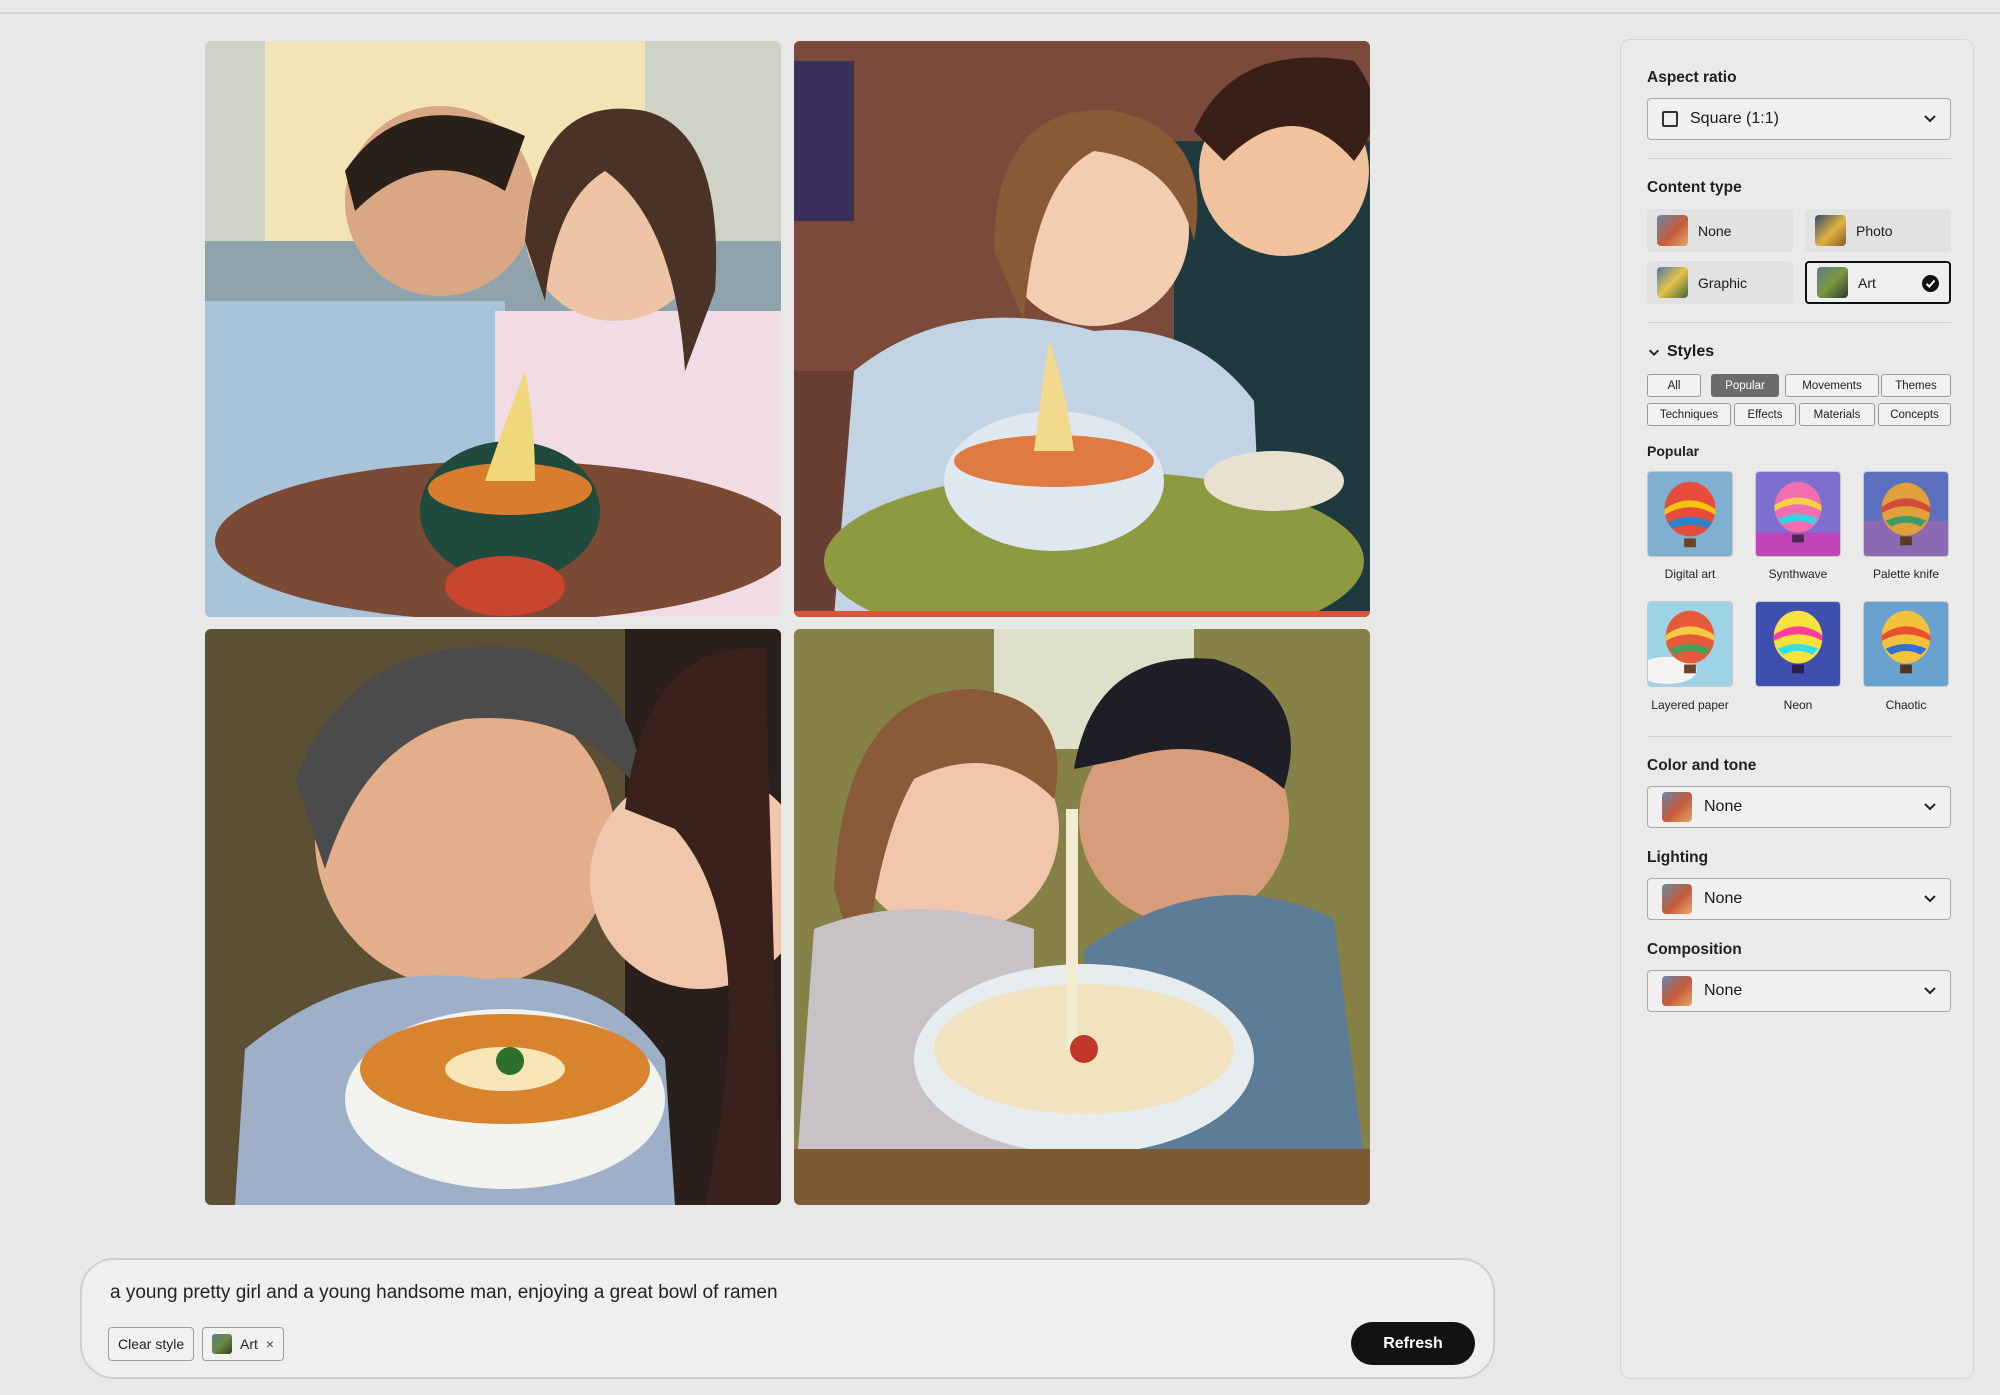 The width and height of the screenshot is (2000, 1395). What do you see at coordinates (1694, 949) in the screenshot?
I see `composition-label: Composition` at bounding box center [1694, 949].